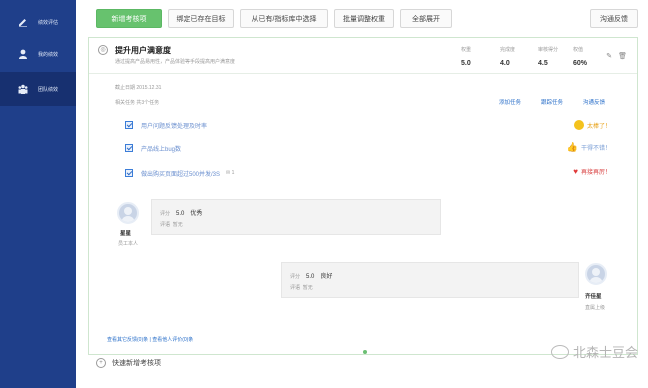 This screenshot has height=388, width=648. I want to click on task-status: 👍 干得不错！, so click(589, 147).